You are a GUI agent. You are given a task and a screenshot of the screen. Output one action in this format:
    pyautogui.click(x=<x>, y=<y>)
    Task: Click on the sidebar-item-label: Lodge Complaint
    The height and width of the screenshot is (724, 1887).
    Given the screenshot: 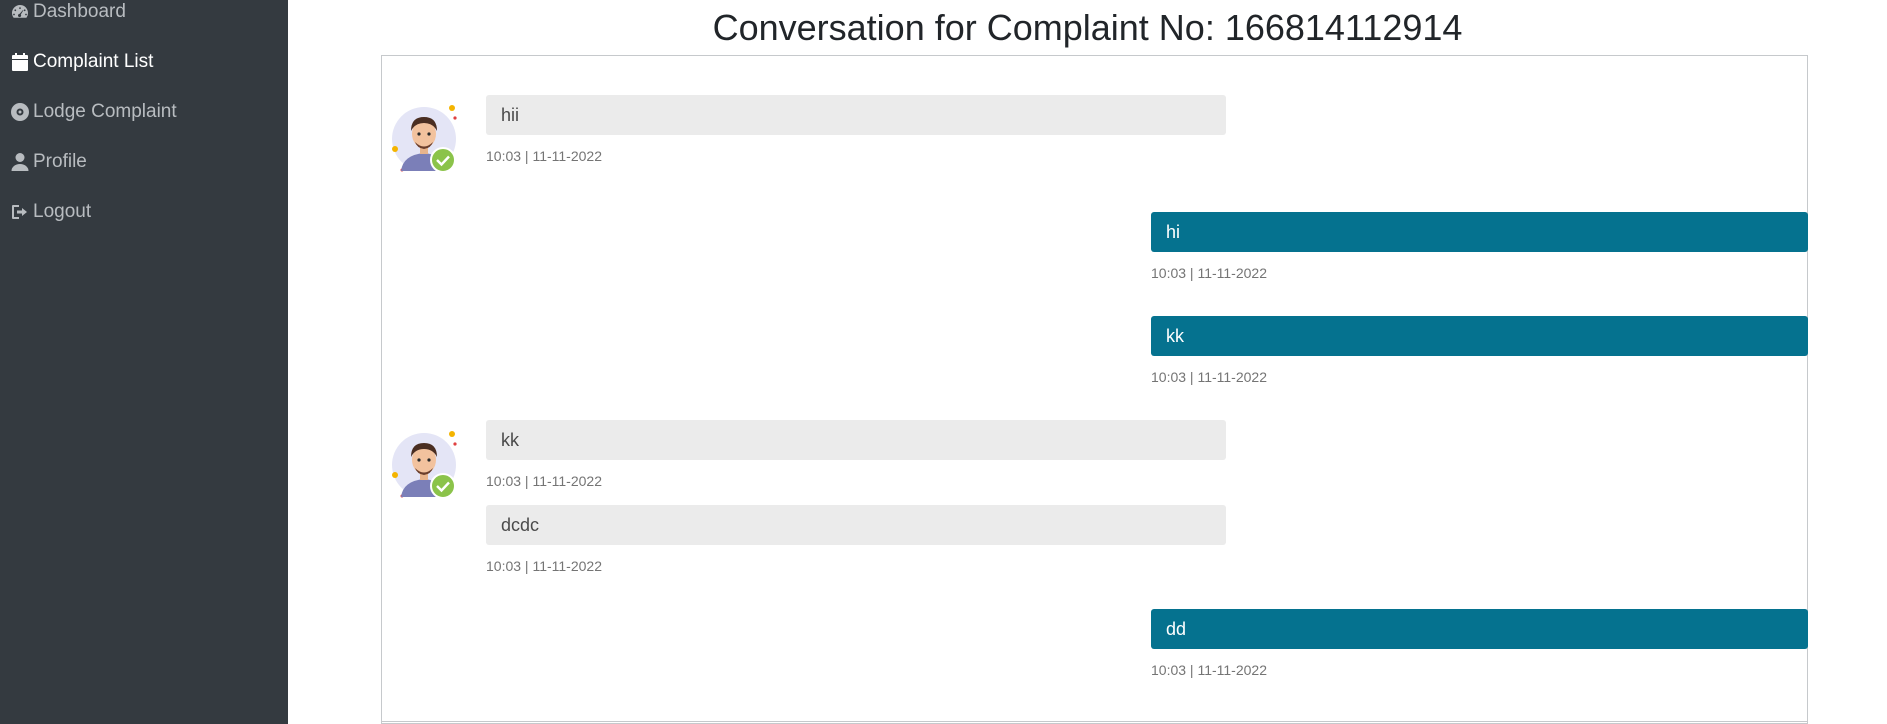 What is the action you would take?
    pyautogui.click(x=105, y=111)
    